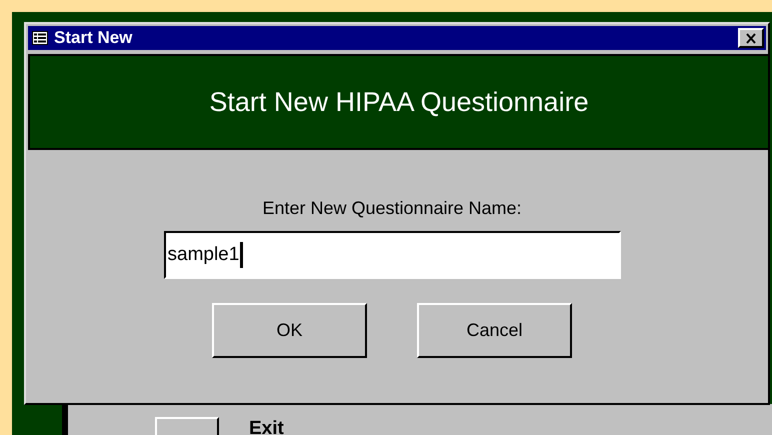 The width and height of the screenshot is (772, 435). I want to click on exit-label: Exit, so click(266, 426).